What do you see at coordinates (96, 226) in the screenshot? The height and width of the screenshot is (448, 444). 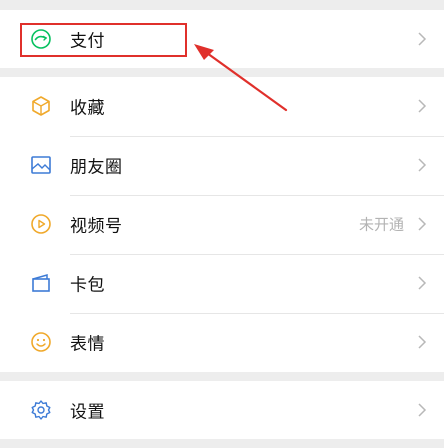 I see `menu-item-label: 视频号` at bounding box center [96, 226].